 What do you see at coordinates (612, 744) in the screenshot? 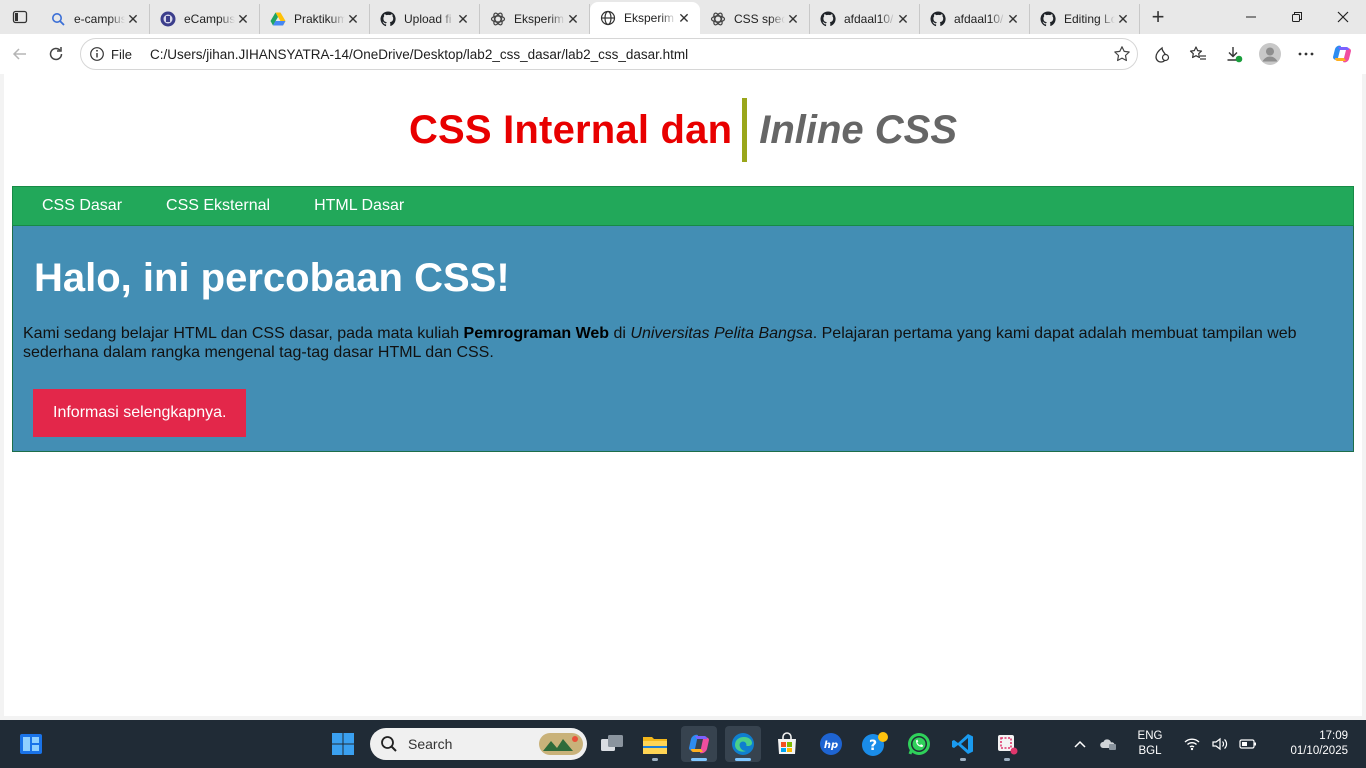
I see `task-view-button` at bounding box center [612, 744].